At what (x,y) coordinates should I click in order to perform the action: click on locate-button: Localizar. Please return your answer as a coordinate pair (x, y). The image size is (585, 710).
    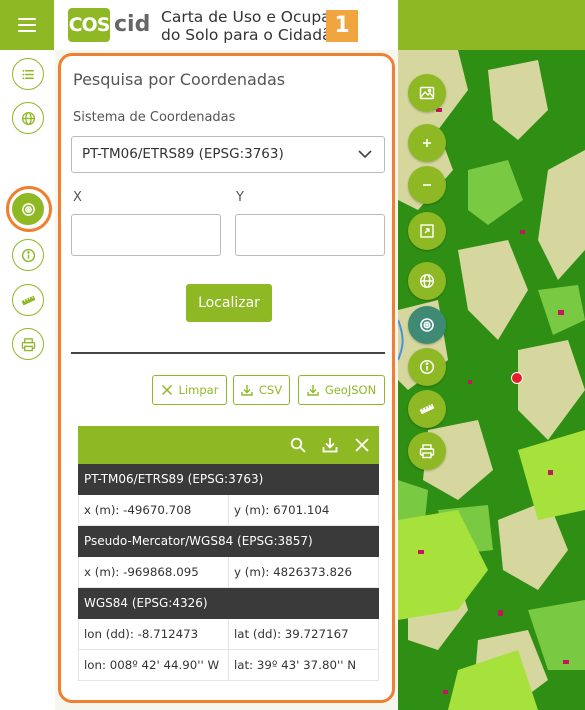
    Looking at the image, I should click on (229, 303).